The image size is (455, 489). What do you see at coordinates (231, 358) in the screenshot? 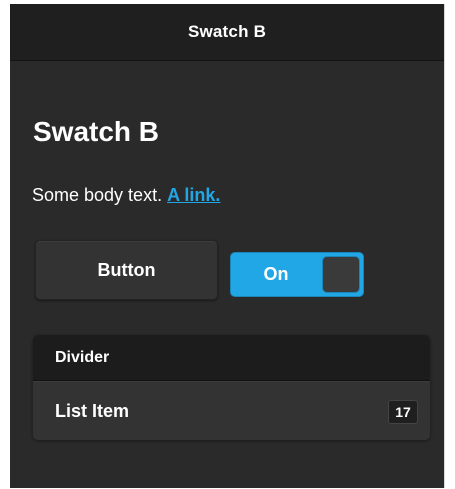
I see `list-divider: Divider` at bounding box center [231, 358].